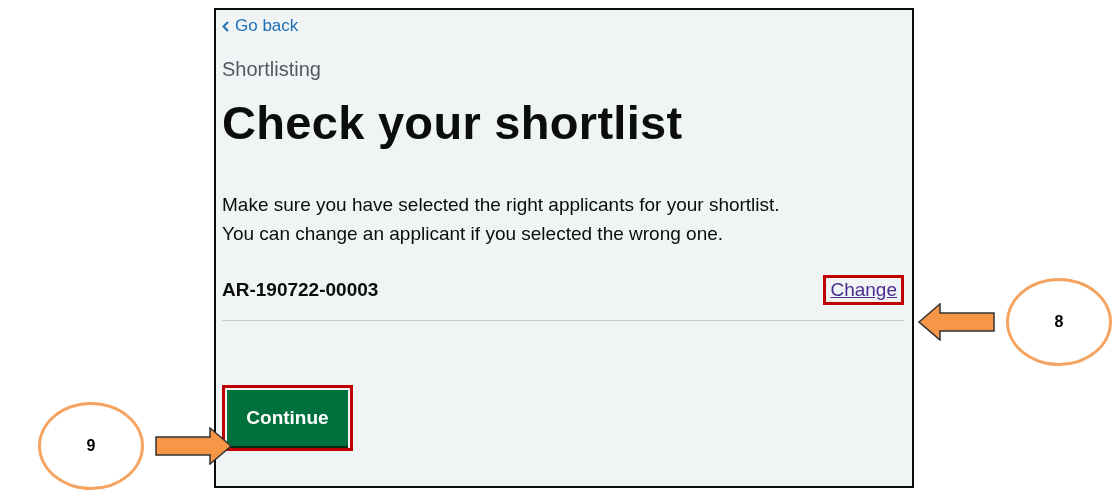 Image resolution: width=1117 pixels, height=491 pixels. I want to click on intro-text: Make sure you have selected the right applicants for your shortlist., so click(501, 205).